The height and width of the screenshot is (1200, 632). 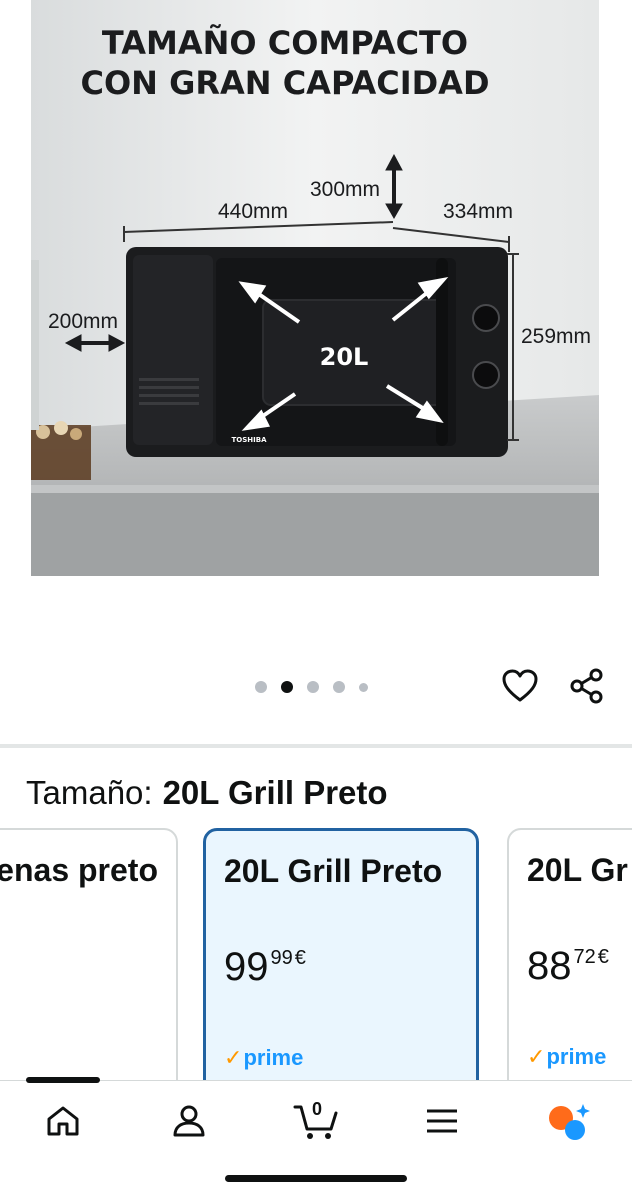 I want to click on price-fraction: 72, so click(x=584, y=957).